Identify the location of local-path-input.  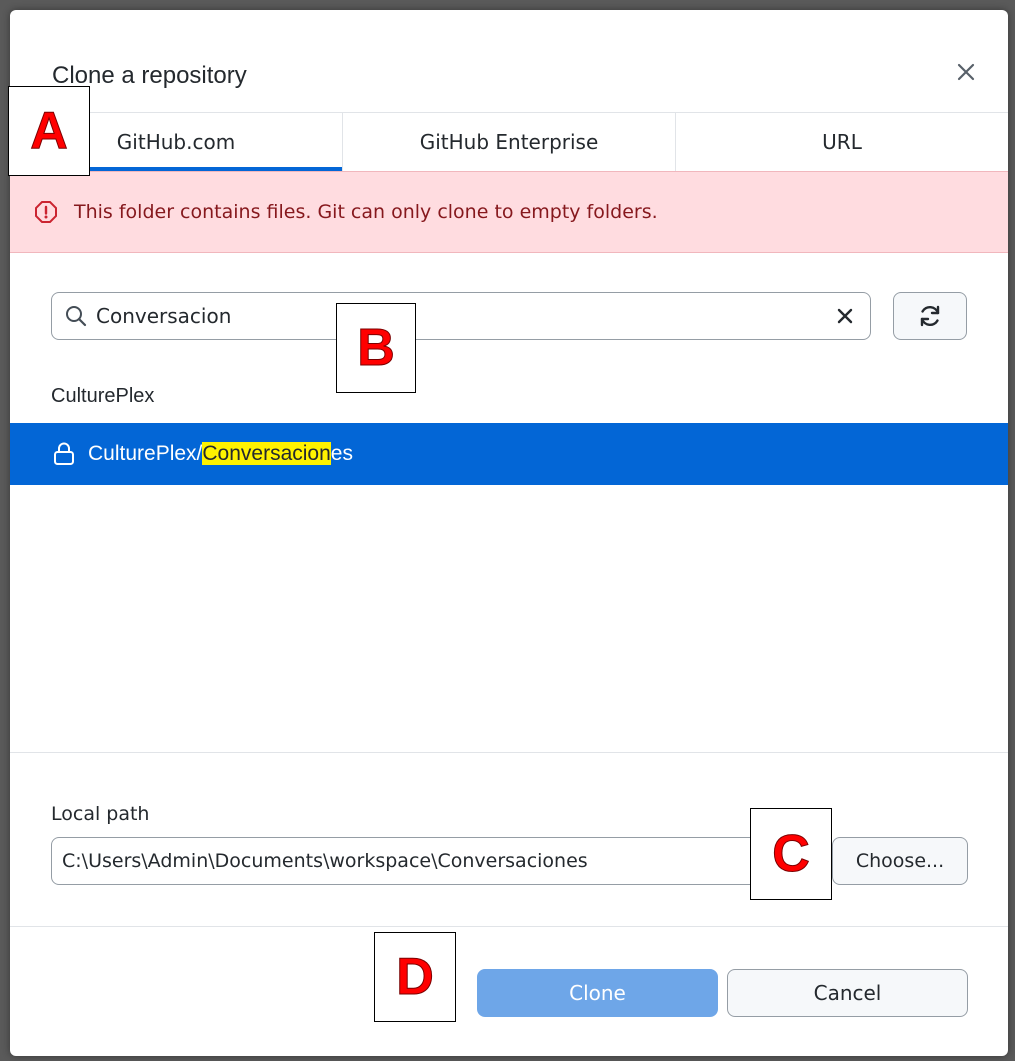
(440, 861).